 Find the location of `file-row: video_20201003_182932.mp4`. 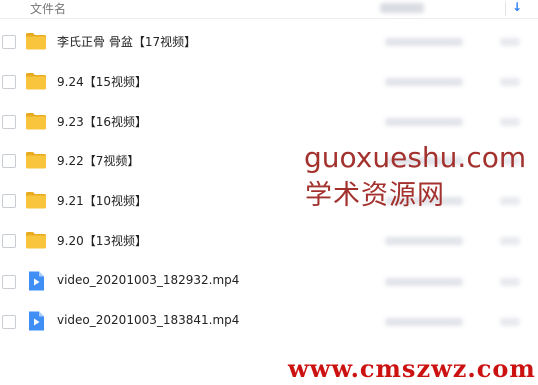

file-row: video_20201003_182932.mp4 is located at coordinates (269, 282).